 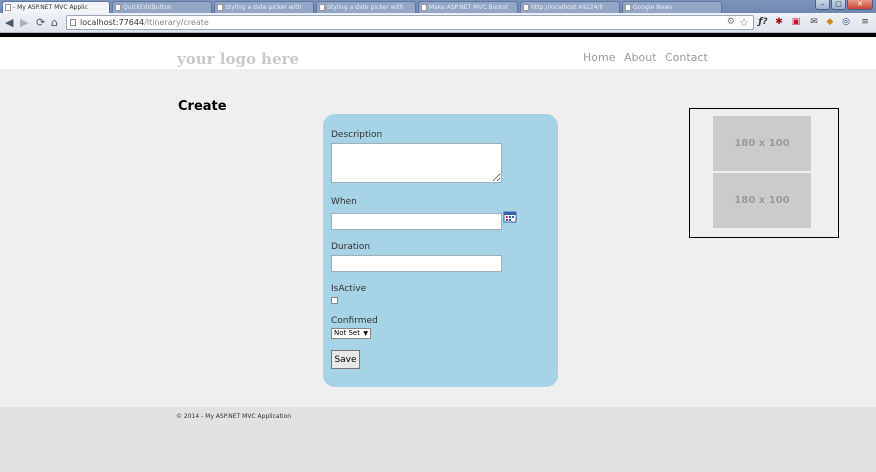 I want to click on page-action-icon: ⚙, so click(x=731, y=22).